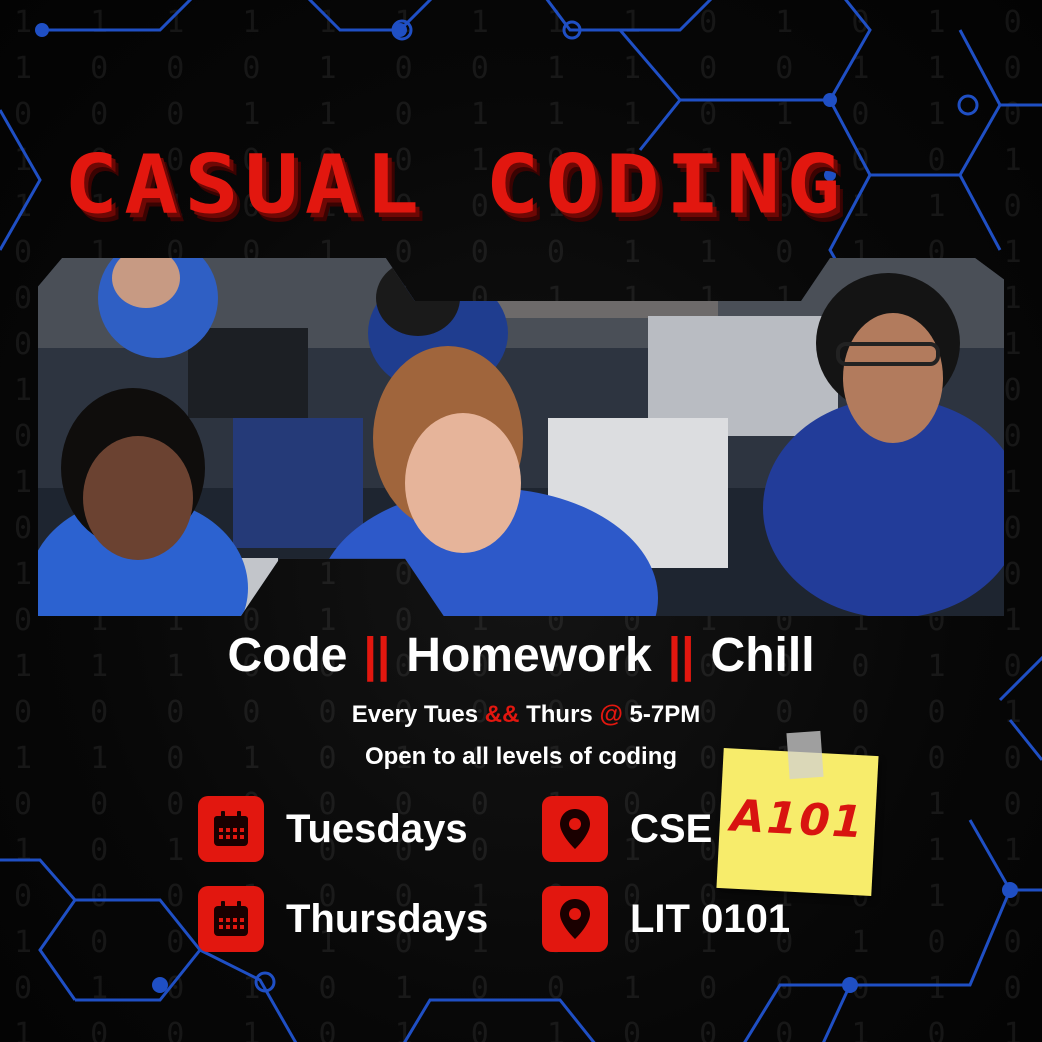 The height and width of the screenshot is (1042, 1042). I want to click on tagline-homework: Homework, so click(529, 655).